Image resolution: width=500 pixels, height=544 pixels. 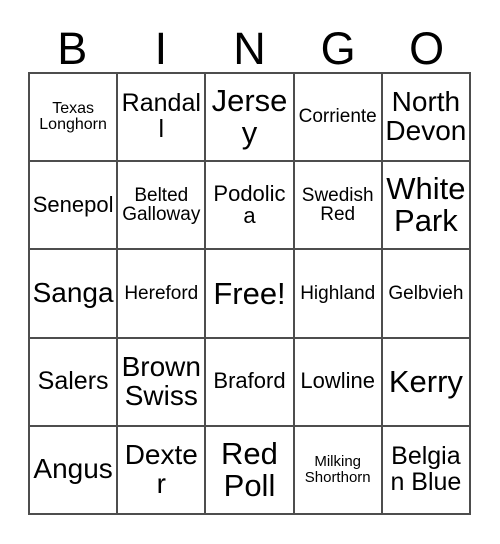 I want to click on bingo-cell-o5: Belgian Blue, so click(x=426, y=470).